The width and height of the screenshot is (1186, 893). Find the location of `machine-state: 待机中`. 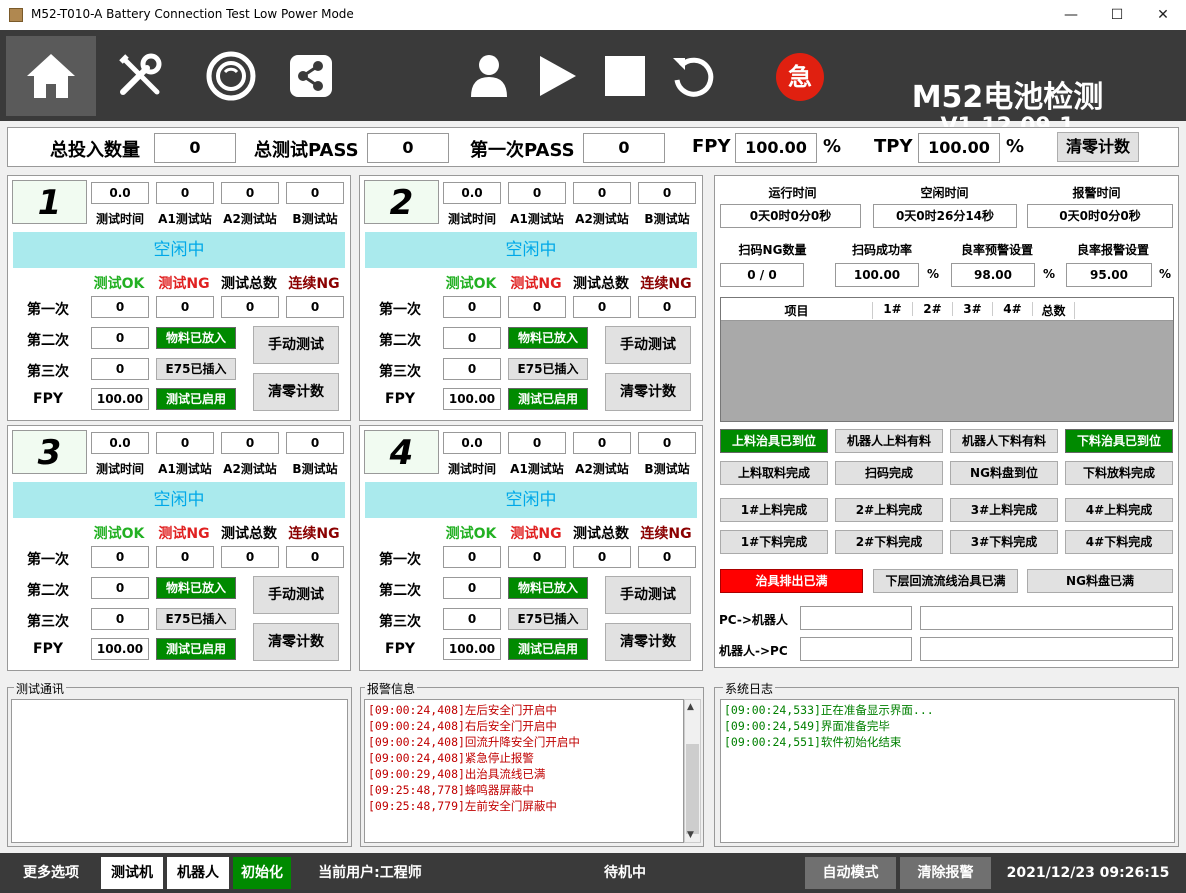

machine-state: 待机中 is located at coordinates (625, 873).